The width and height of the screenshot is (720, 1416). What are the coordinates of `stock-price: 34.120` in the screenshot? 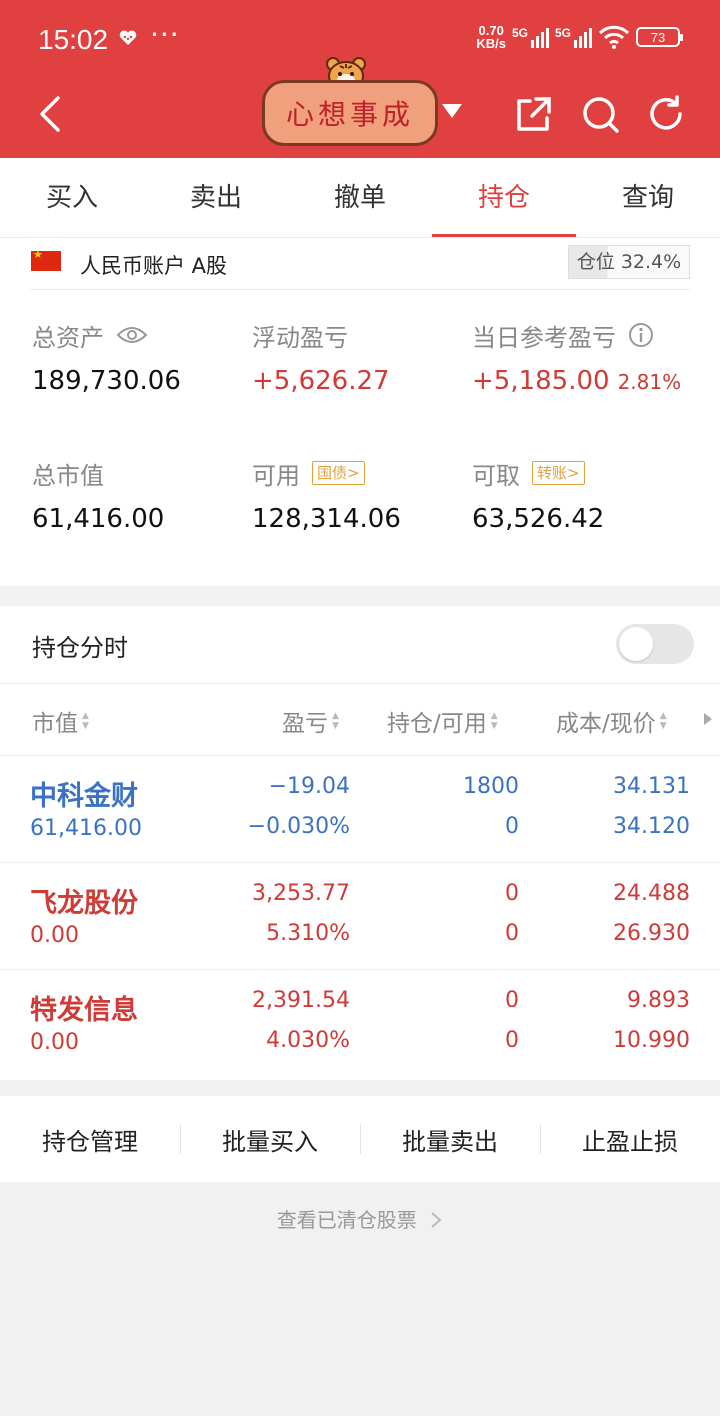 It's located at (651, 826).